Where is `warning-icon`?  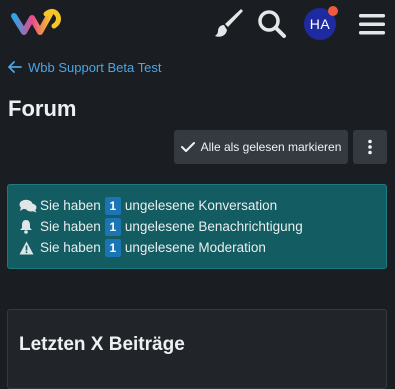 warning-icon is located at coordinates (28, 248).